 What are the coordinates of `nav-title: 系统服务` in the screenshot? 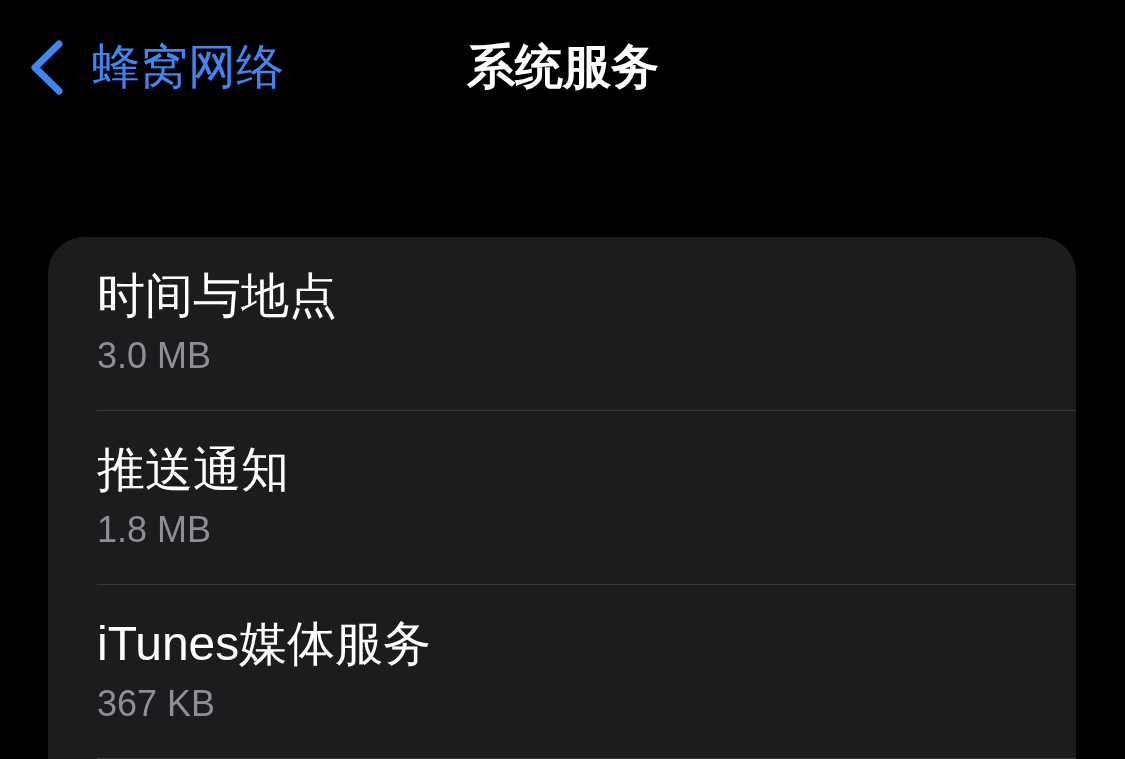 It's located at (562, 67).